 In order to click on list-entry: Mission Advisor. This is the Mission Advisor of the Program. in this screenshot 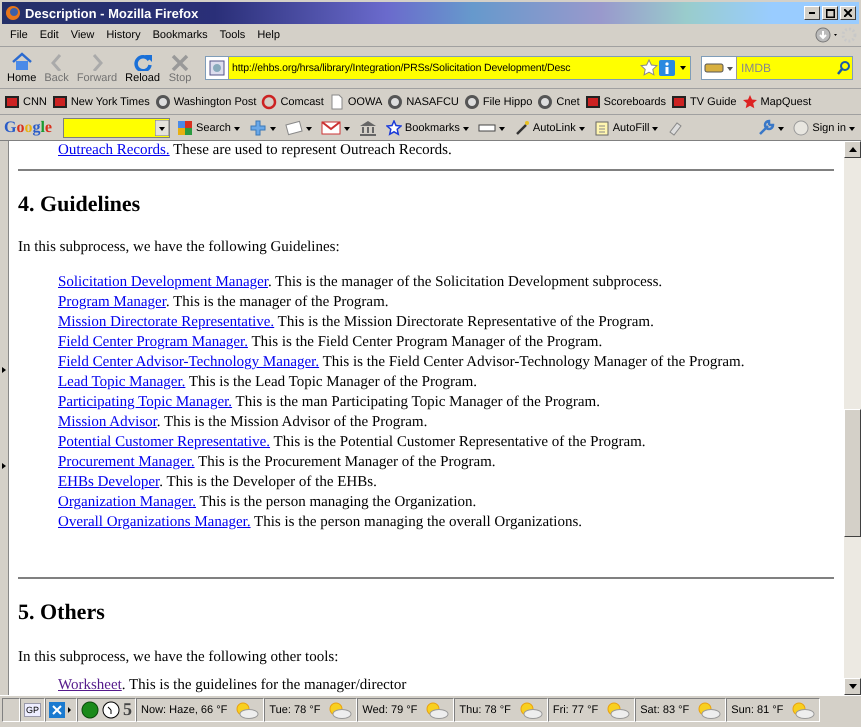, I will do `click(243, 422)`.